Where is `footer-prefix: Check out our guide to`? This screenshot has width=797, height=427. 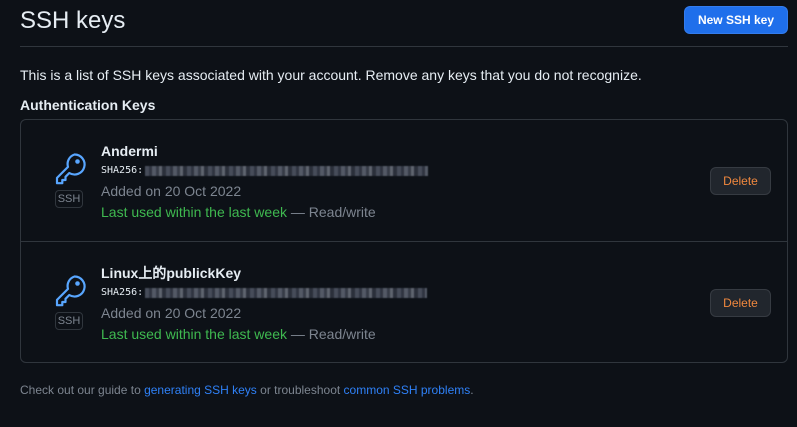
footer-prefix: Check out our guide to is located at coordinates (82, 390).